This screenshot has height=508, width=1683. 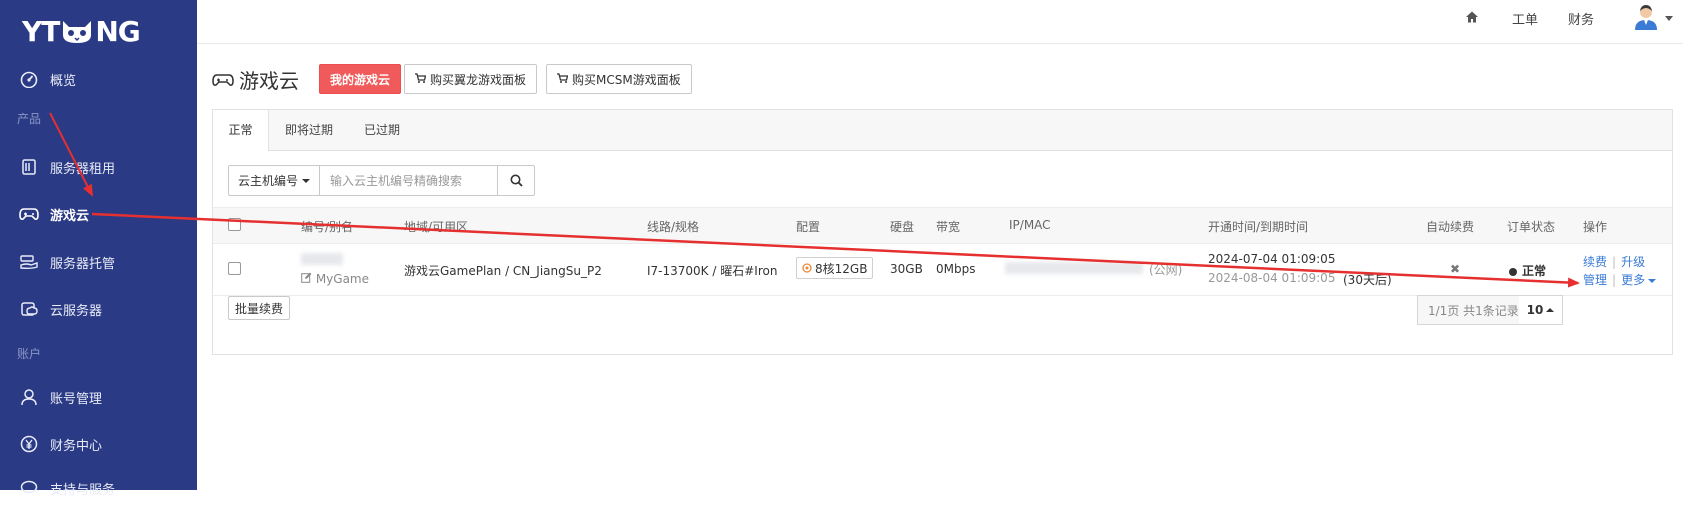 I want to click on hosting-icon, so click(x=29, y=262).